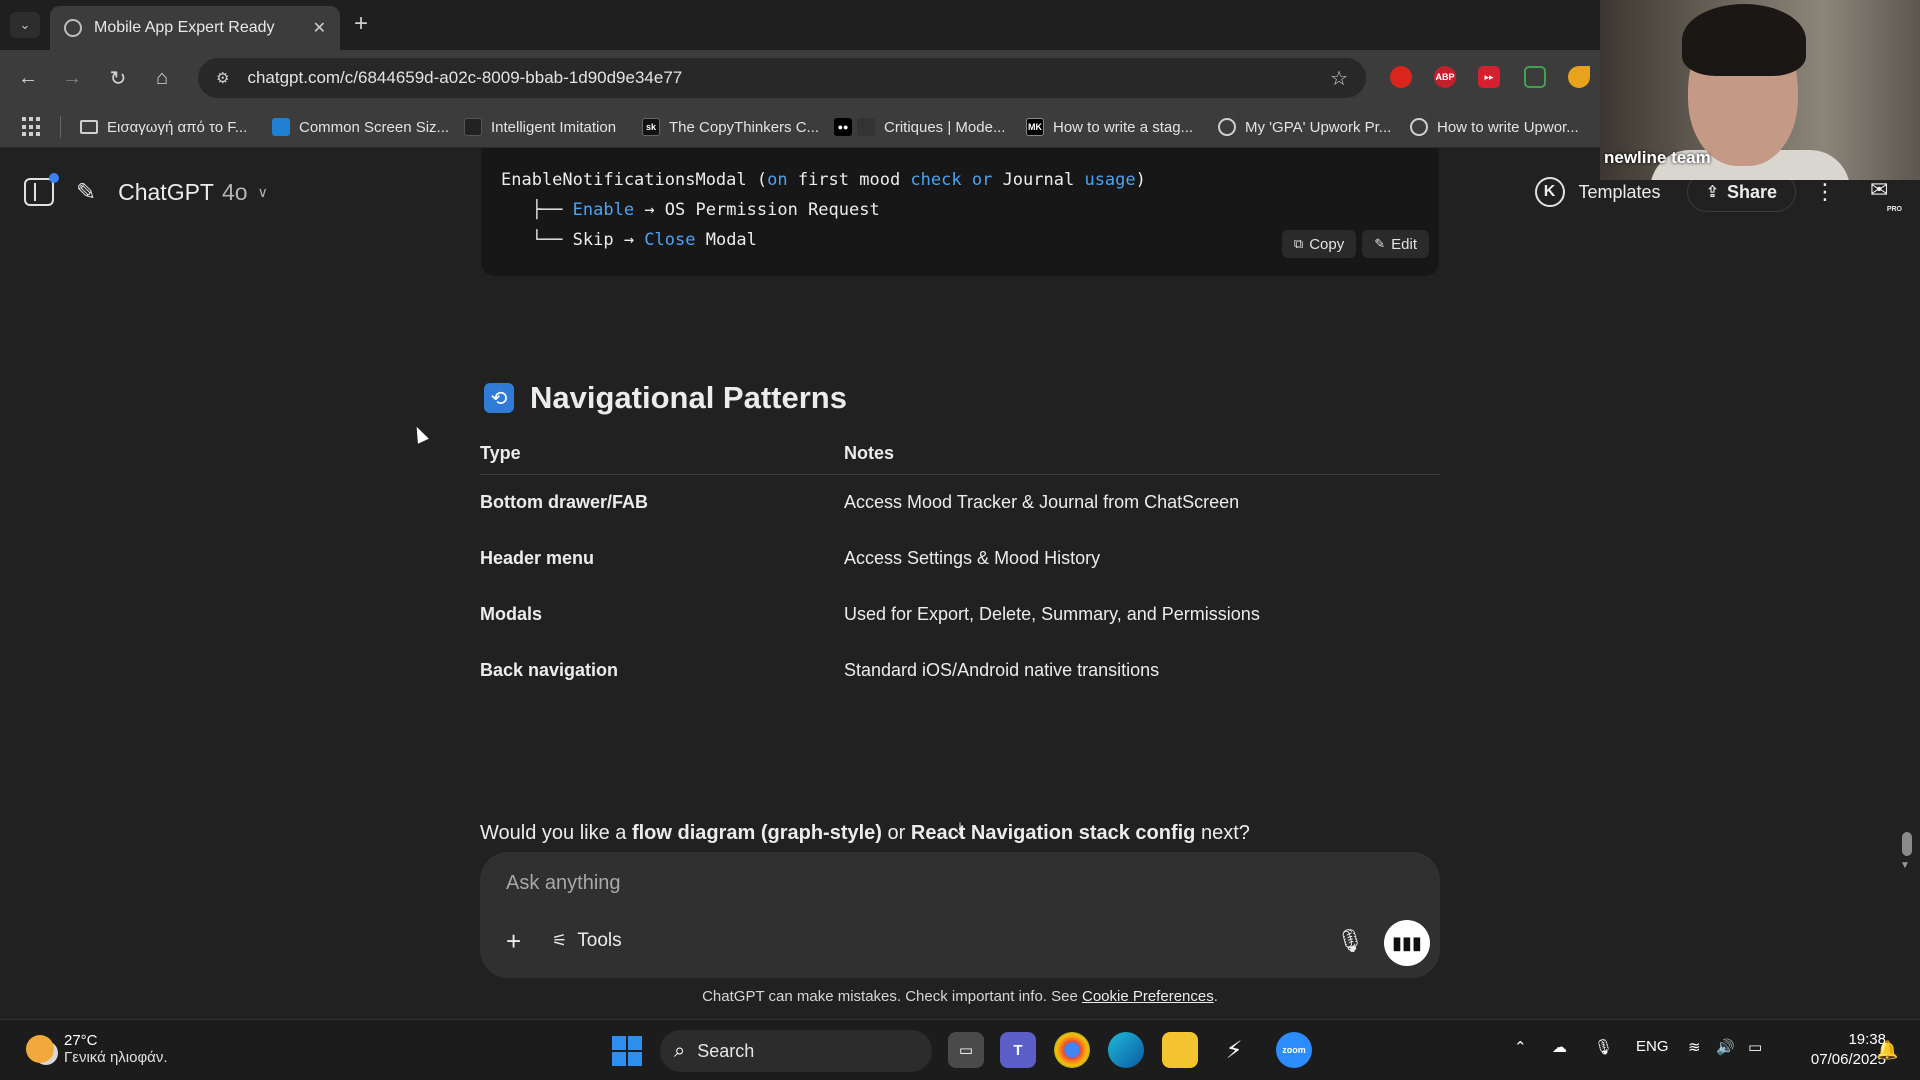 Image resolution: width=1920 pixels, height=1080 pixels. What do you see at coordinates (662, 454) in the screenshot?
I see `column-header: Type` at bounding box center [662, 454].